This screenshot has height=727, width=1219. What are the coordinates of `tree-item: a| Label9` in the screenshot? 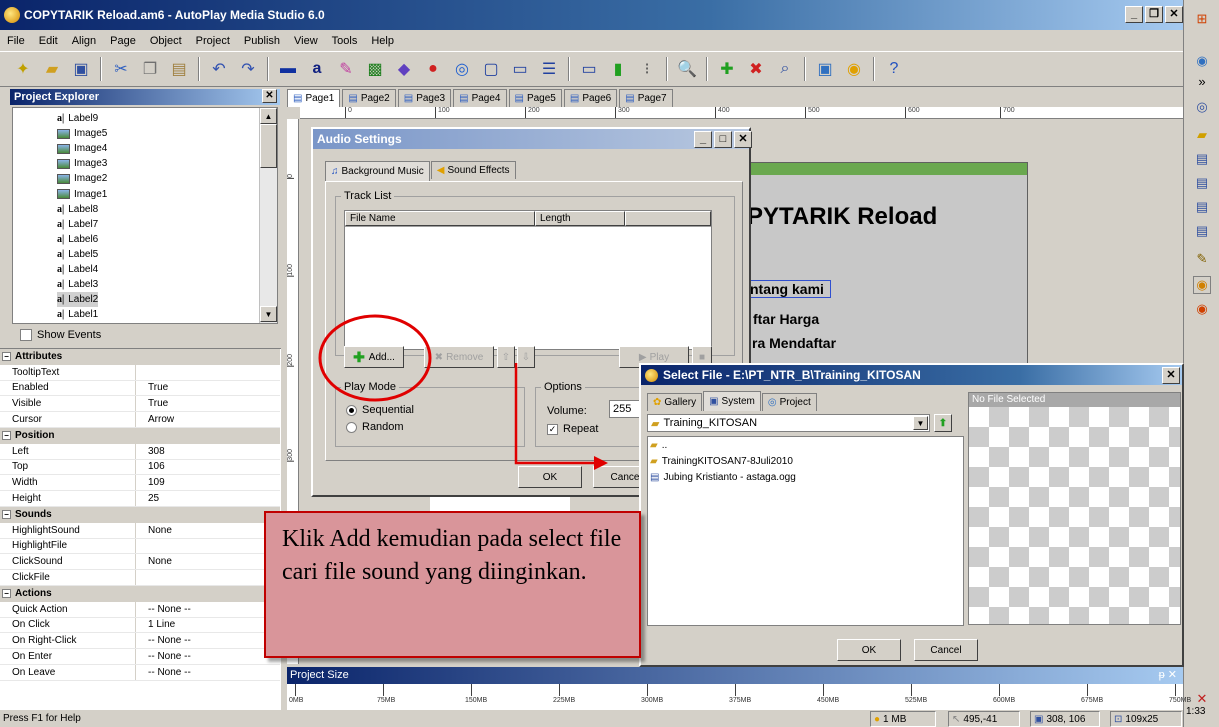 It's located at (77, 118).